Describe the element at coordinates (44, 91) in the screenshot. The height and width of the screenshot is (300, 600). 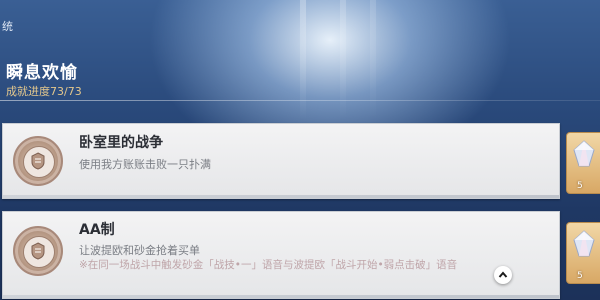
I see `achievement-progress: 成就进度73/73` at that location.